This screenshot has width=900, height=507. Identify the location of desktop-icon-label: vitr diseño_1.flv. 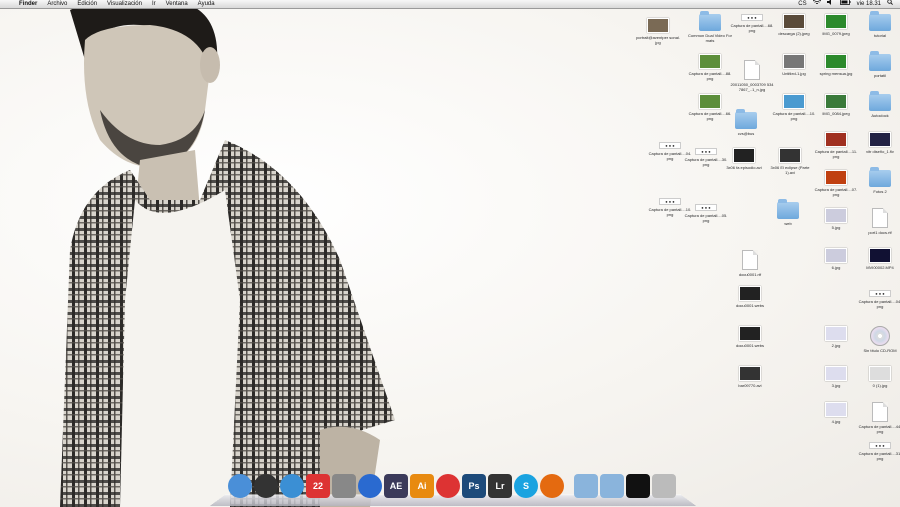
(880, 151).